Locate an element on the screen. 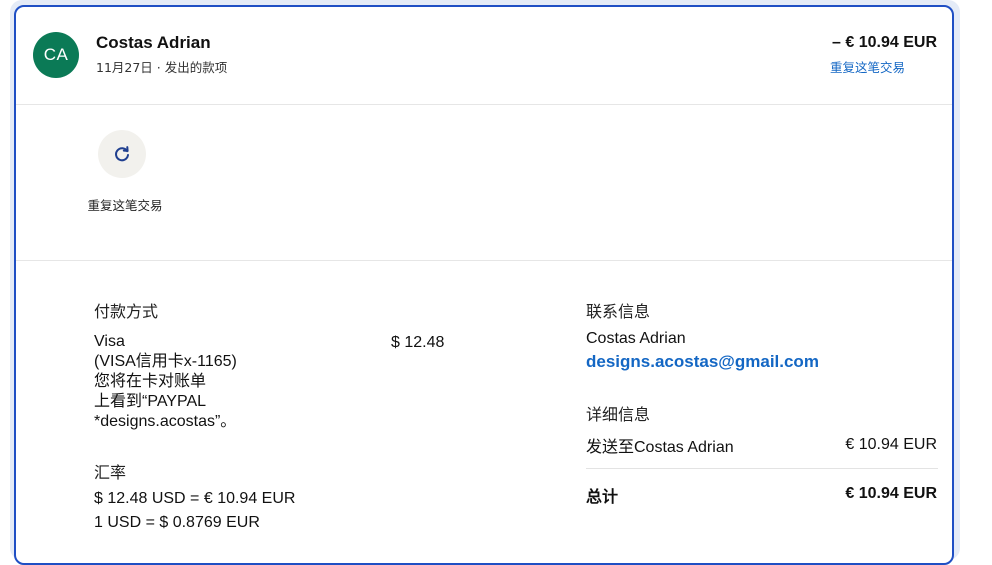  sent-to-amount: € 10.94 EUR is located at coordinates (891, 444).